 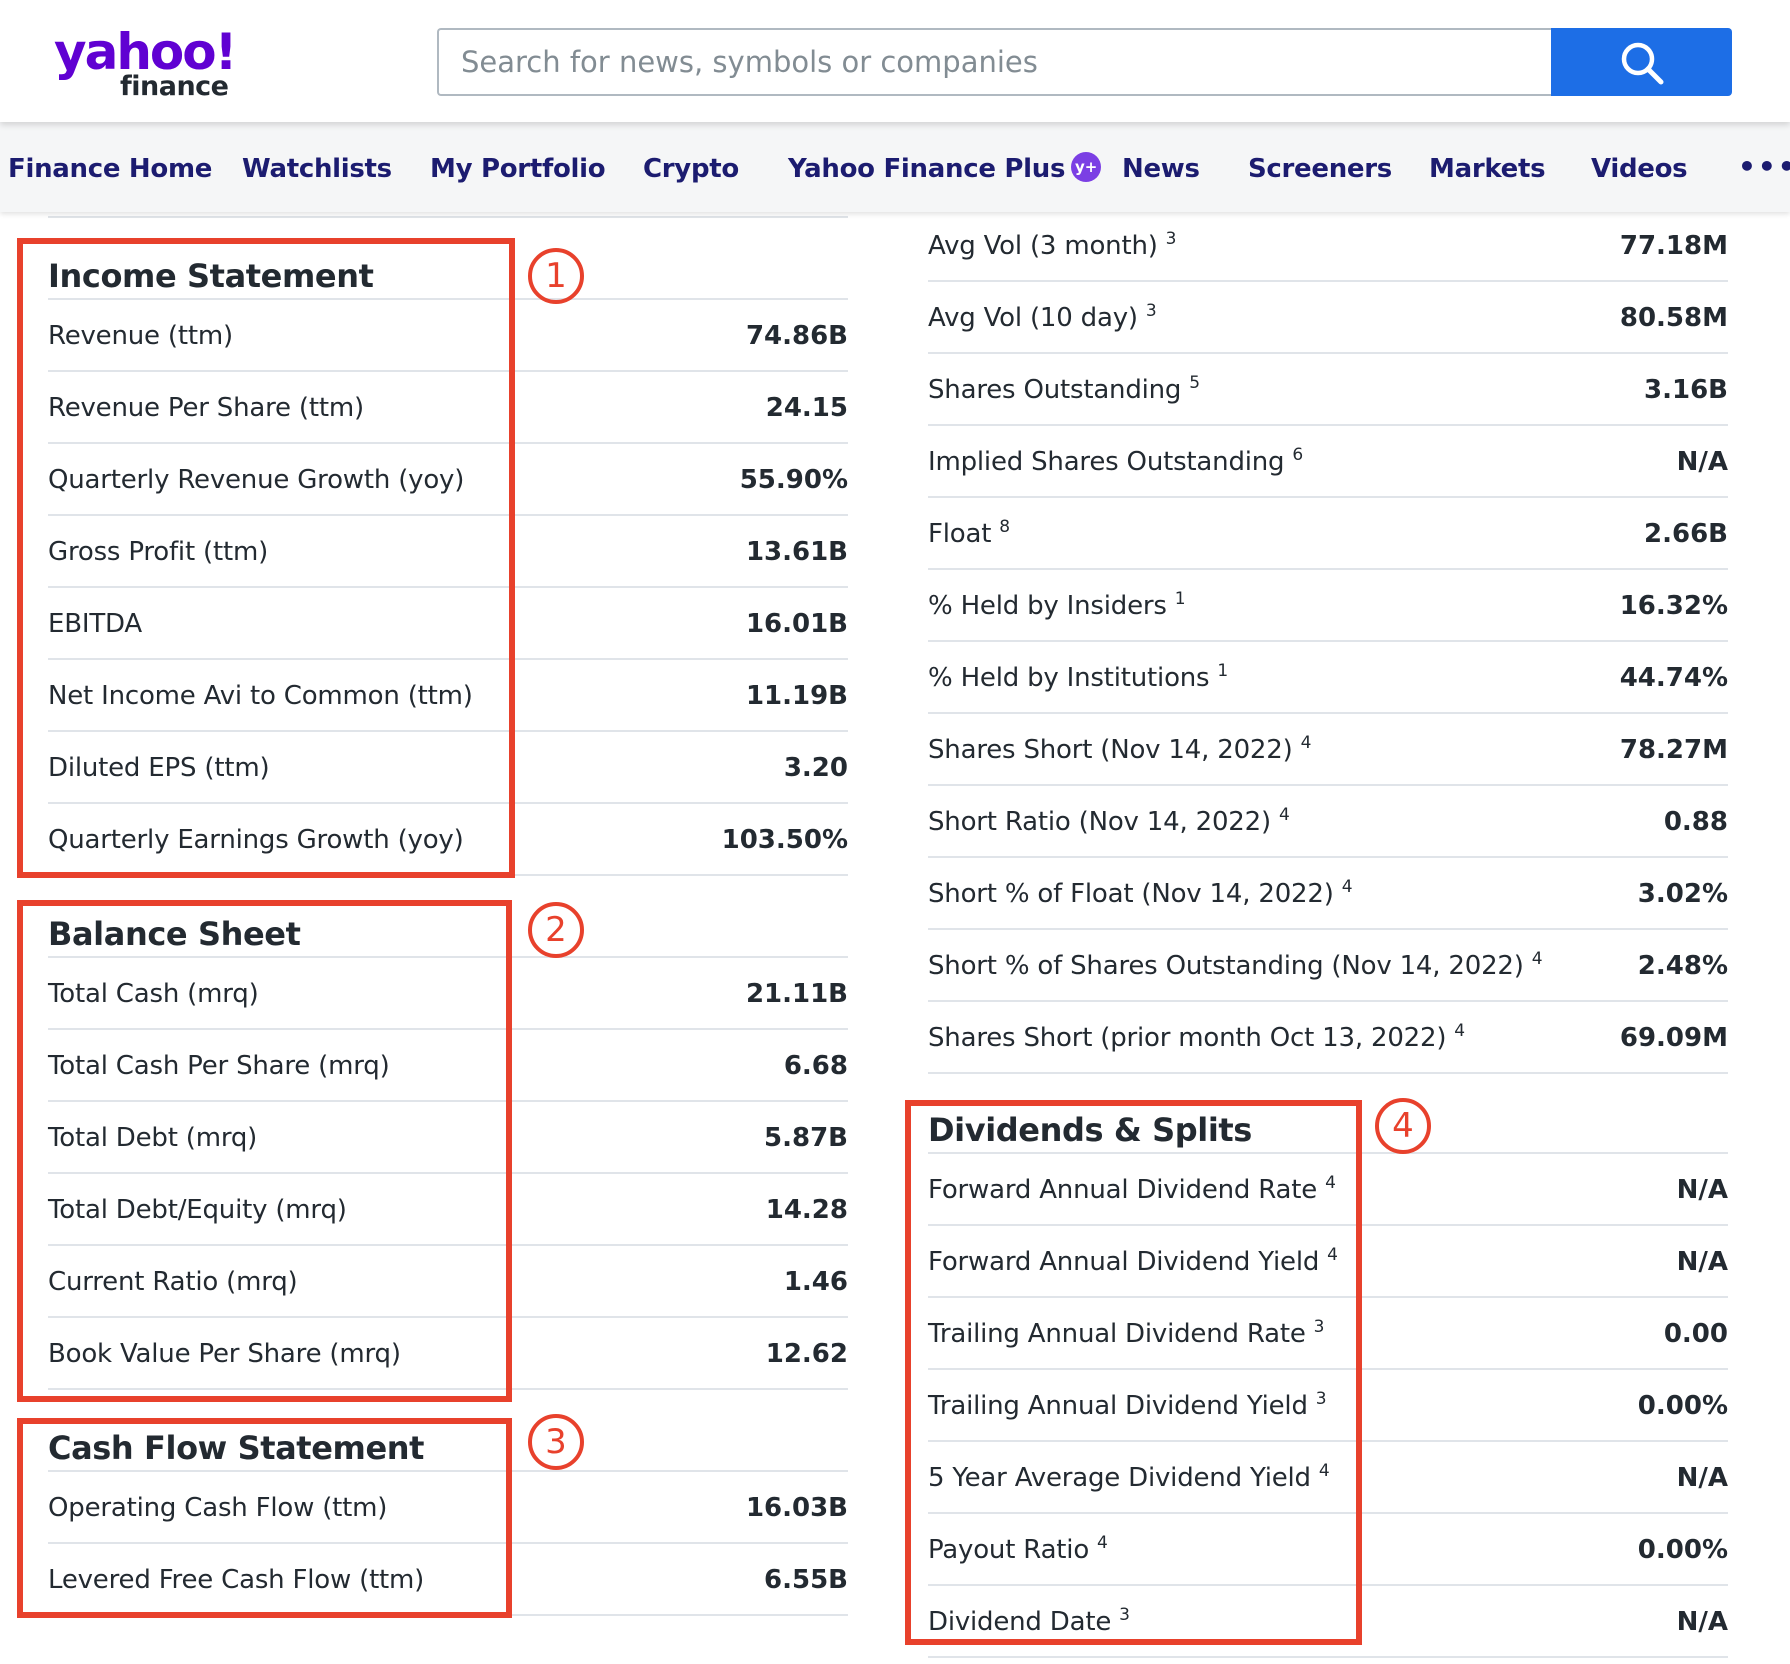 What do you see at coordinates (556, 276) in the screenshot?
I see `annotation-number-1: 1` at bounding box center [556, 276].